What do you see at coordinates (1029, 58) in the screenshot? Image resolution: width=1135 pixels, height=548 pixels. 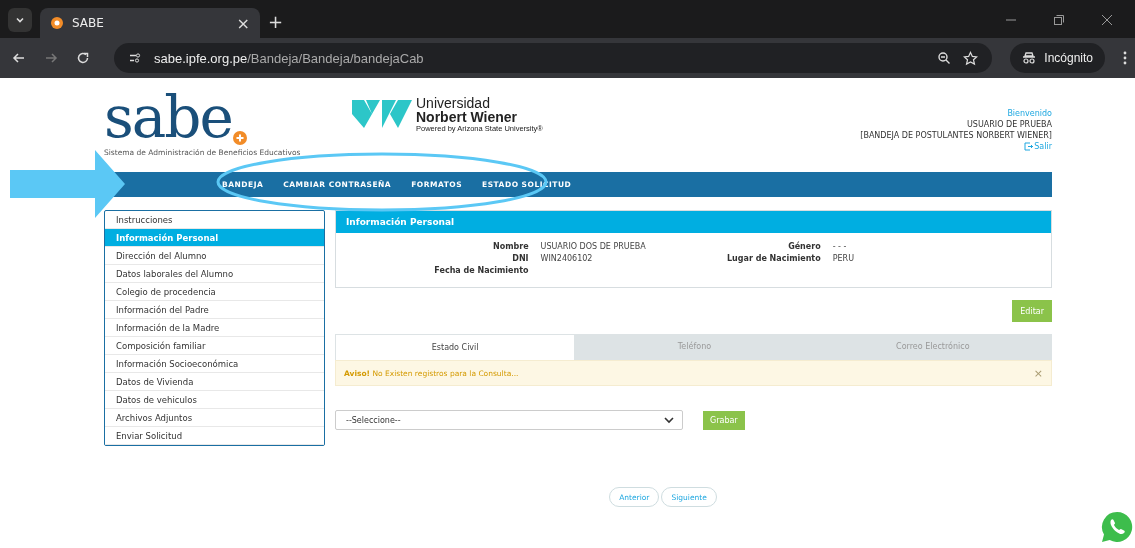 I see `incognito-icon` at bounding box center [1029, 58].